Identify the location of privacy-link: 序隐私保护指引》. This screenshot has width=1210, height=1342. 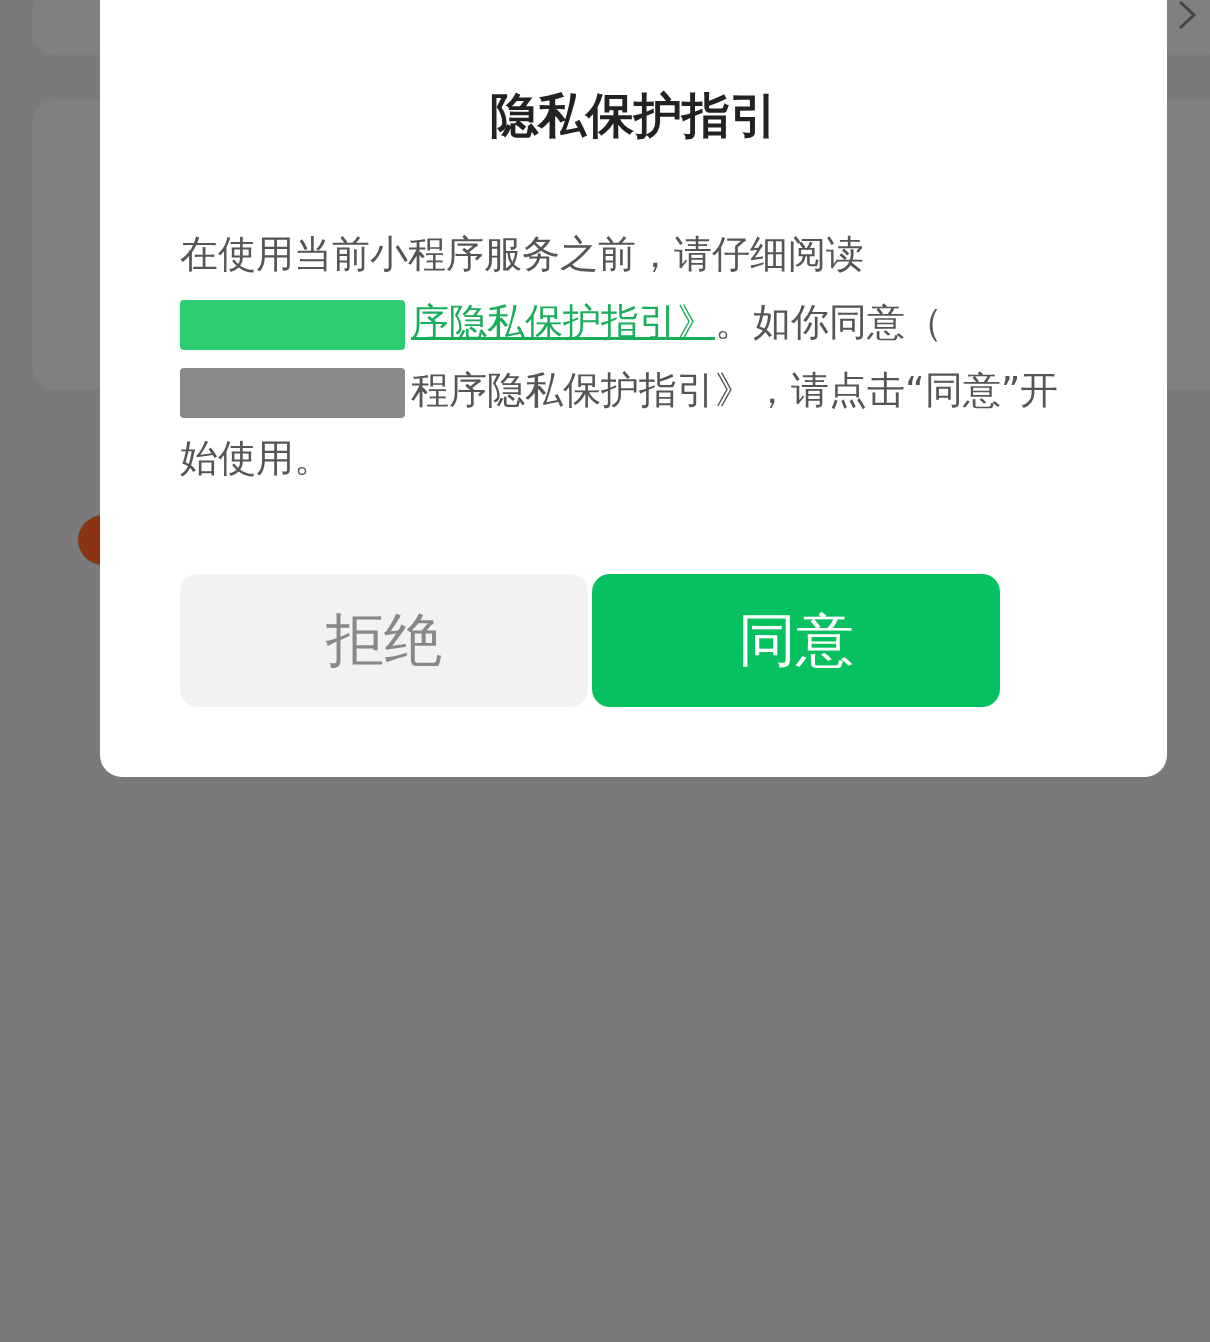
(563, 322).